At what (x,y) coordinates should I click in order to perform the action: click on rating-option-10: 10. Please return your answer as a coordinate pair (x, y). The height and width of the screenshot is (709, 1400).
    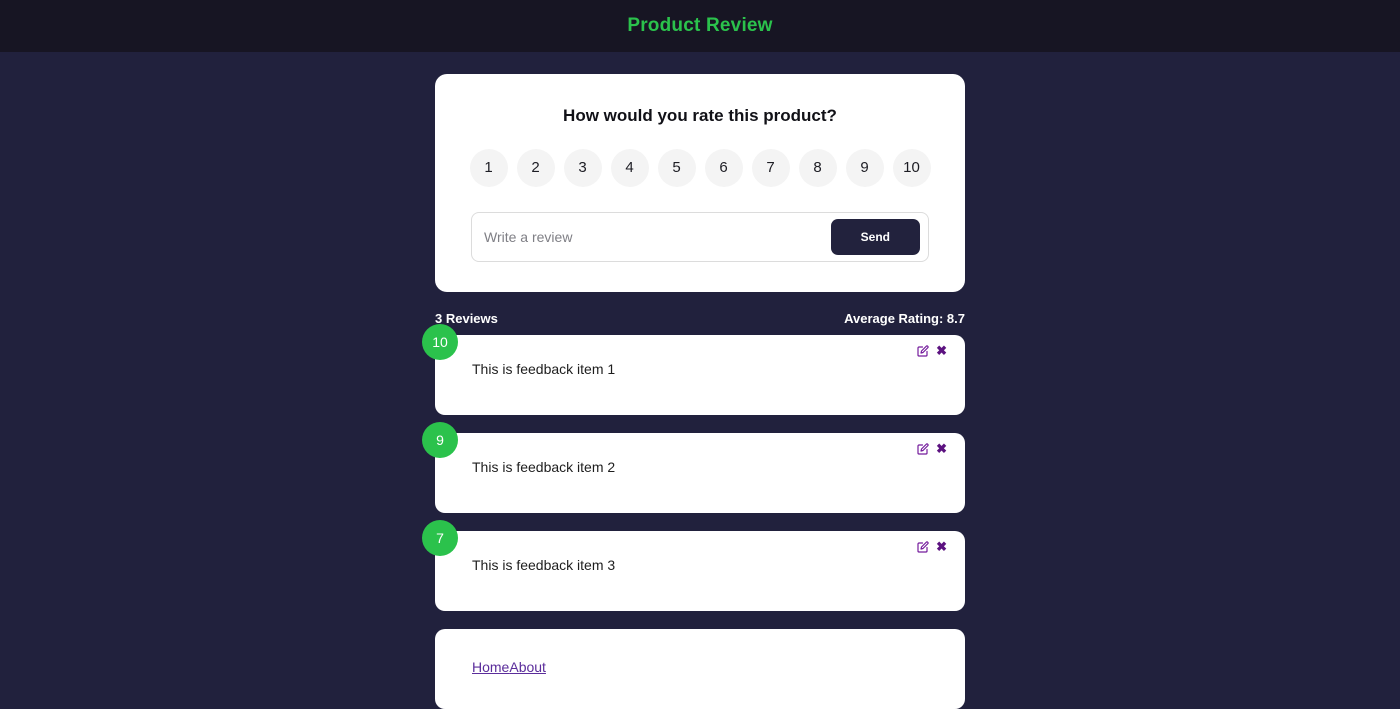
    Looking at the image, I should click on (911, 168).